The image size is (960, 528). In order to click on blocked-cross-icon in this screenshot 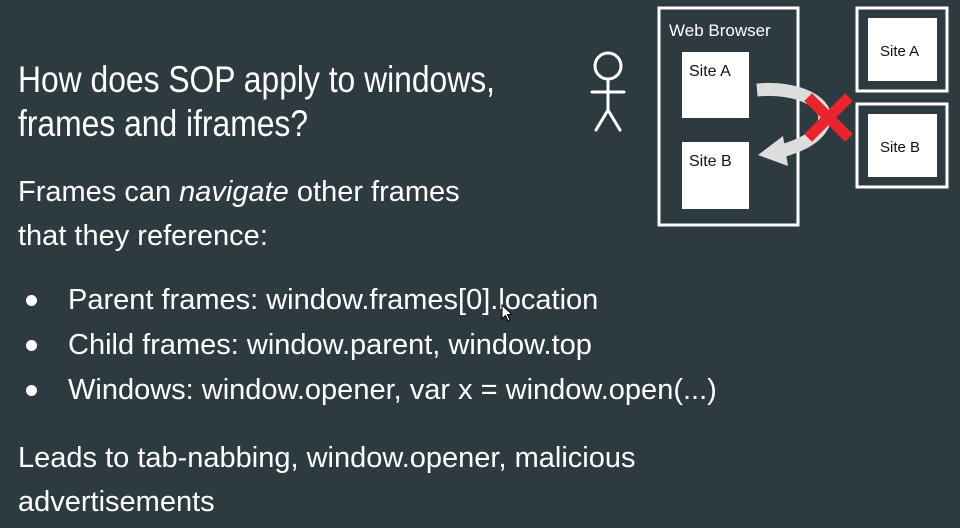, I will do `click(828, 117)`.